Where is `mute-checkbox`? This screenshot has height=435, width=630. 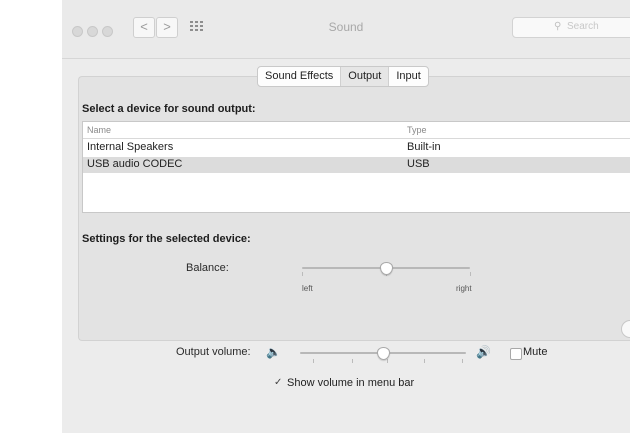 mute-checkbox is located at coordinates (516, 354).